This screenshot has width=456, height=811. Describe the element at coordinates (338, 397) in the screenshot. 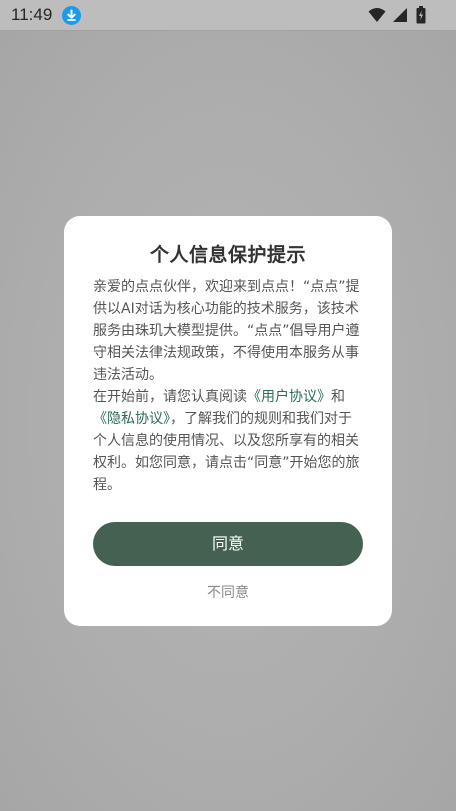

I see `agreement-text-and: 和` at that location.